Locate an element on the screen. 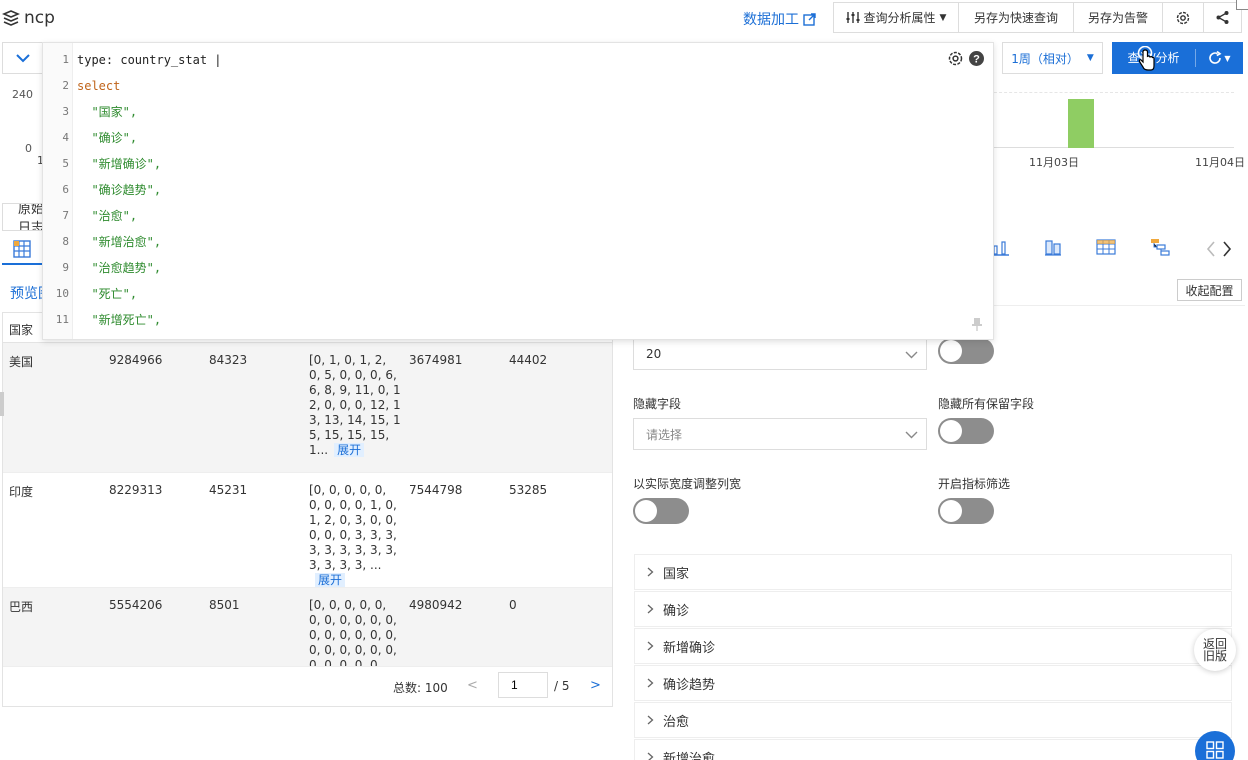 The height and width of the screenshot is (760, 1248). line-number: 6 is located at coordinates (65, 189).